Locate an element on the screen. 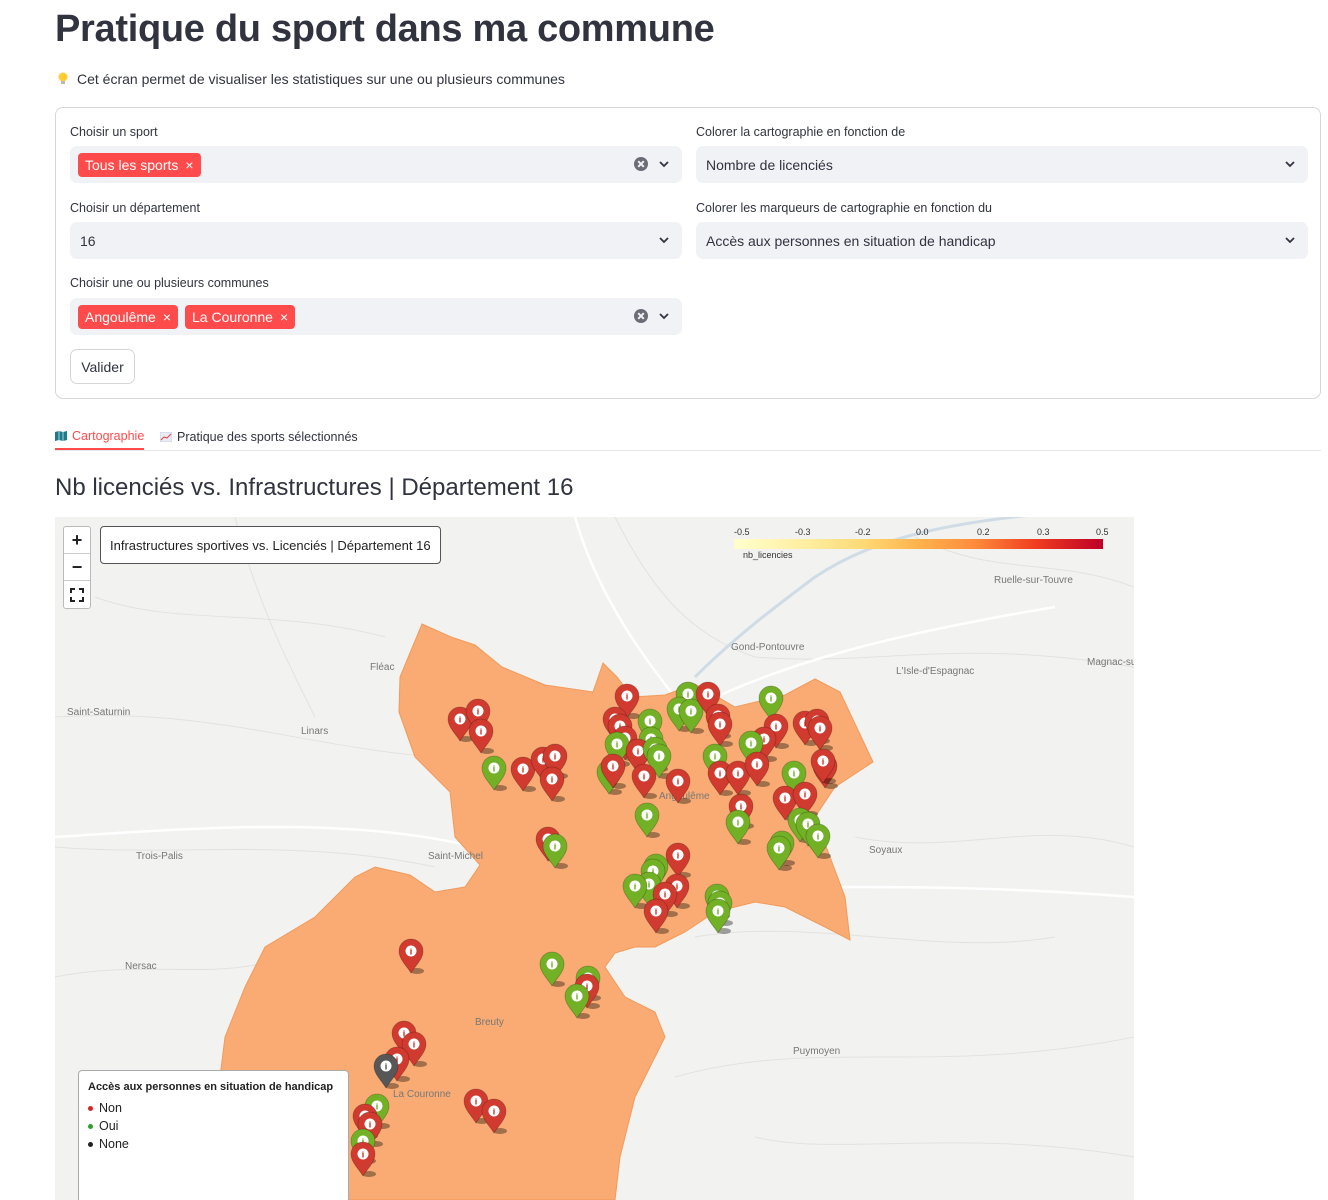 This screenshot has height=1200, width=1328. commune-tag: Angoulême × is located at coordinates (128, 316).